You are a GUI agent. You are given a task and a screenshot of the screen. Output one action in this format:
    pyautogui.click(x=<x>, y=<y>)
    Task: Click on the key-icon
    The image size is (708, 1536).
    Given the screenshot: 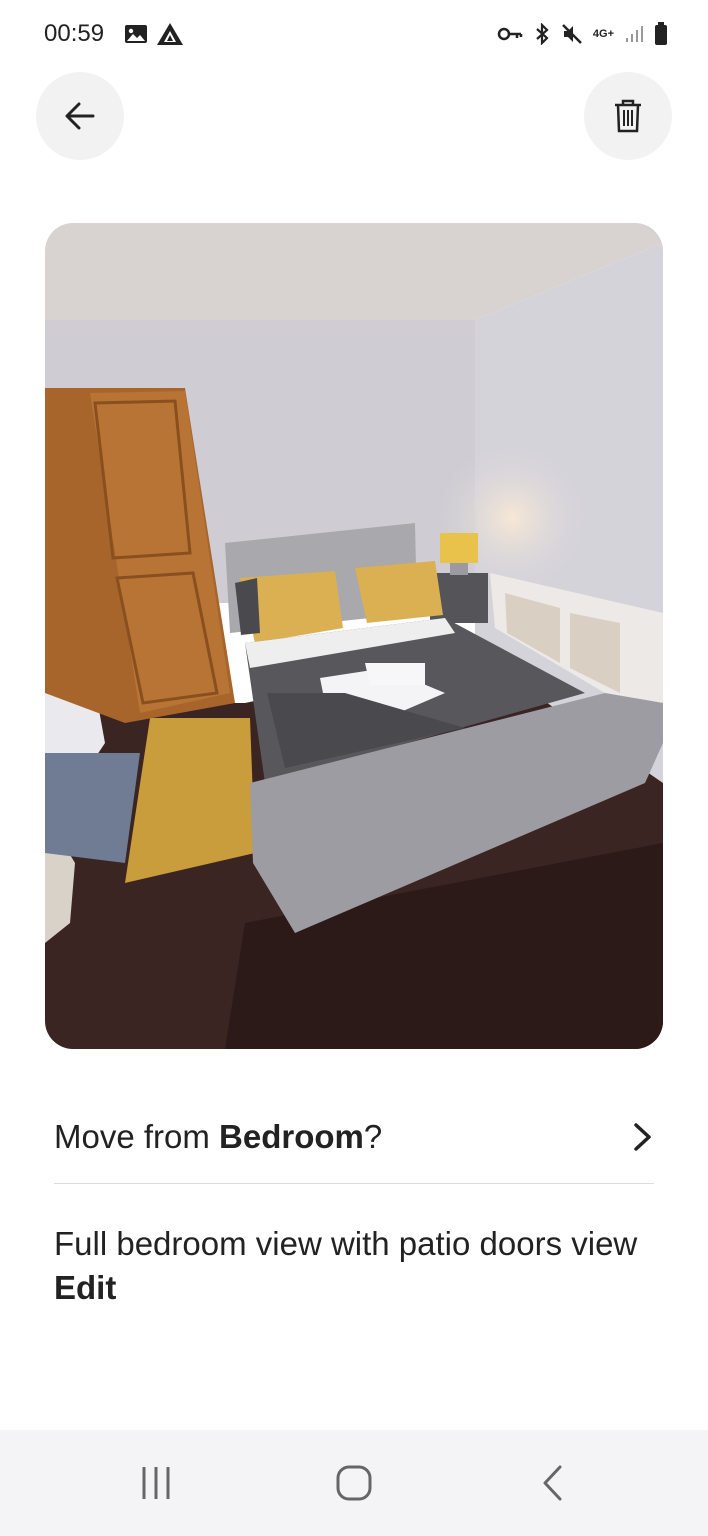 What is the action you would take?
    pyautogui.click(x=510, y=34)
    